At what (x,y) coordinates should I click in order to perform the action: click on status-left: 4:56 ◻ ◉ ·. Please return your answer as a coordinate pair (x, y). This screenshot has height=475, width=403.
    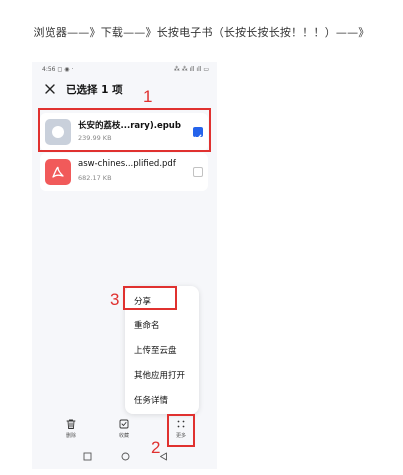
    Looking at the image, I should click on (58, 69).